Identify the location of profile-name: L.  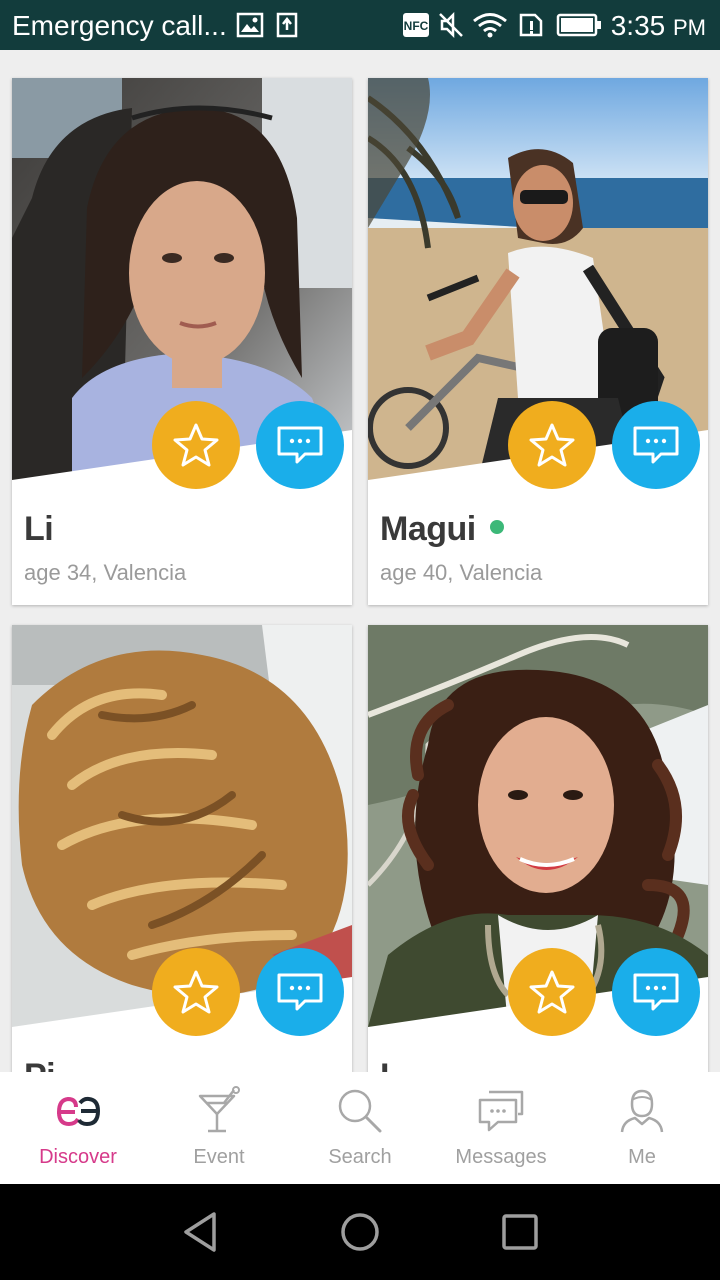
(390, 1064).